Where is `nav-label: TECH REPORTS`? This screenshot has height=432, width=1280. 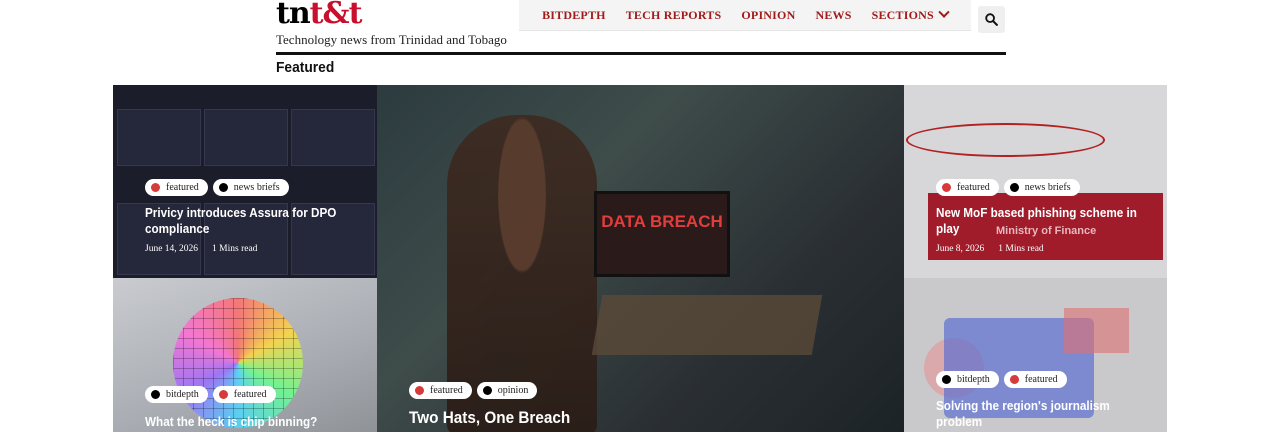 nav-label: TECH REPORTS is located at coordinates (673, 14).